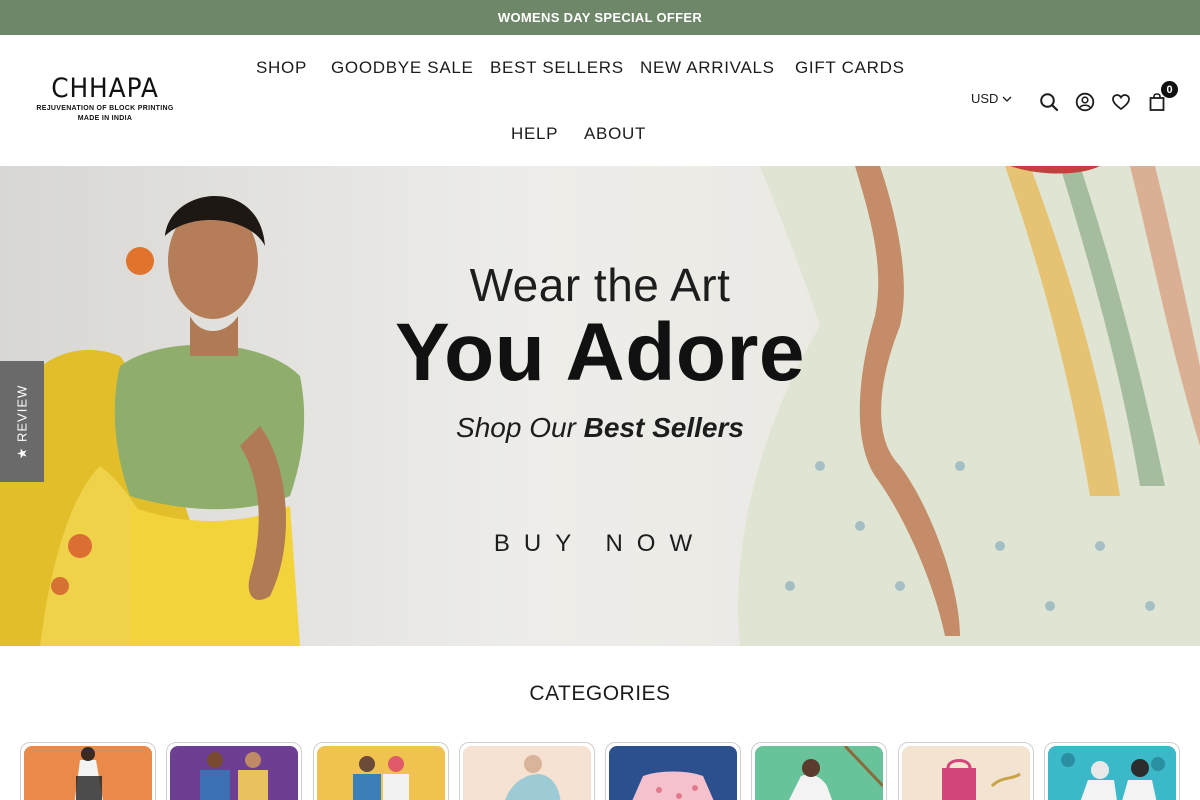  I want to click on search-icon, so click(1049, 102).